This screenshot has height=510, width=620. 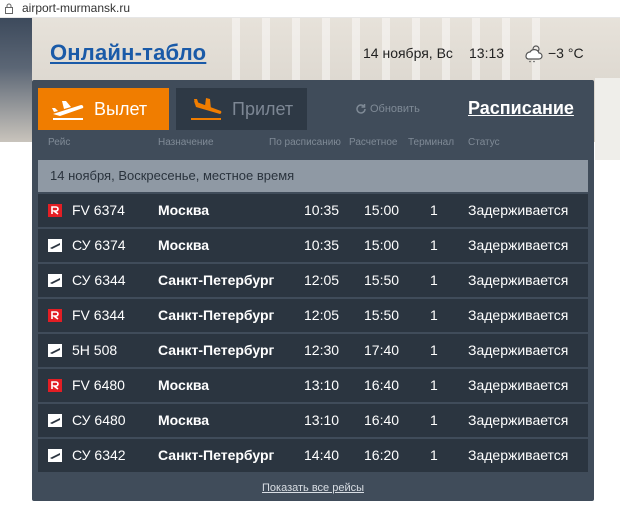 What do you see at coordinates (382, 455) in the screenshot?
I see `flight-estimated-time: 16:20` at bounding box center [382, 455].